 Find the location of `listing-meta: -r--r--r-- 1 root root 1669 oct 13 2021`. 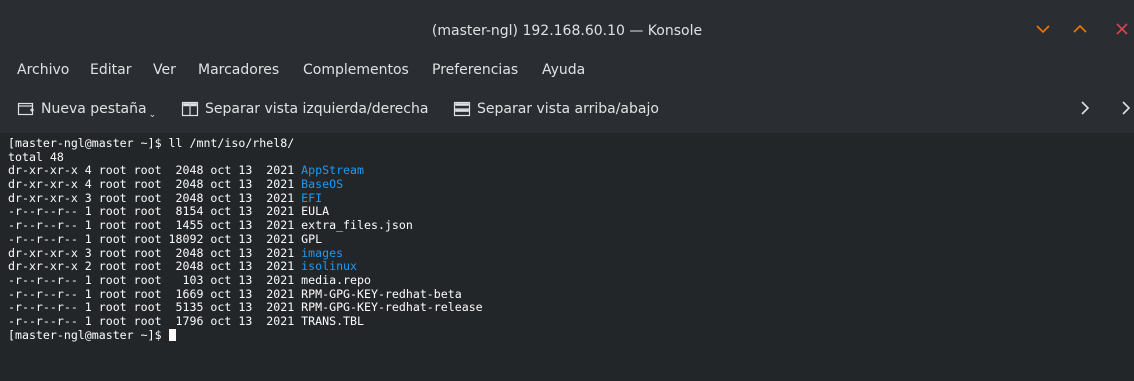

listing-meta: -r--r--r-- 1 root root 1669 oct 13 2021 is located at coordinates (155, 293).